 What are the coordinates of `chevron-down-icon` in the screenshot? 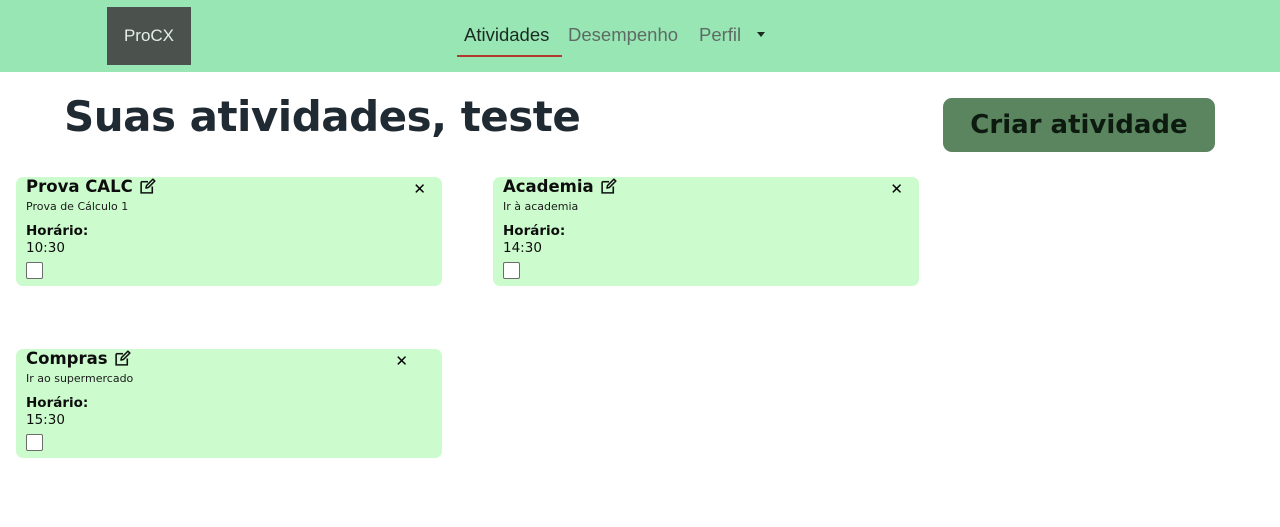 It's located at (761, 34).